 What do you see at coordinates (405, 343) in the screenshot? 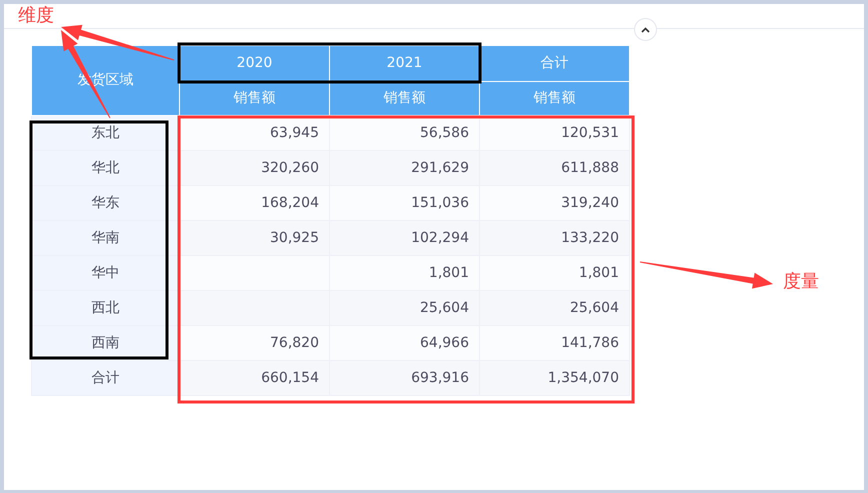
I see `table-cell: 64,966` at bounding box center [405, 343].